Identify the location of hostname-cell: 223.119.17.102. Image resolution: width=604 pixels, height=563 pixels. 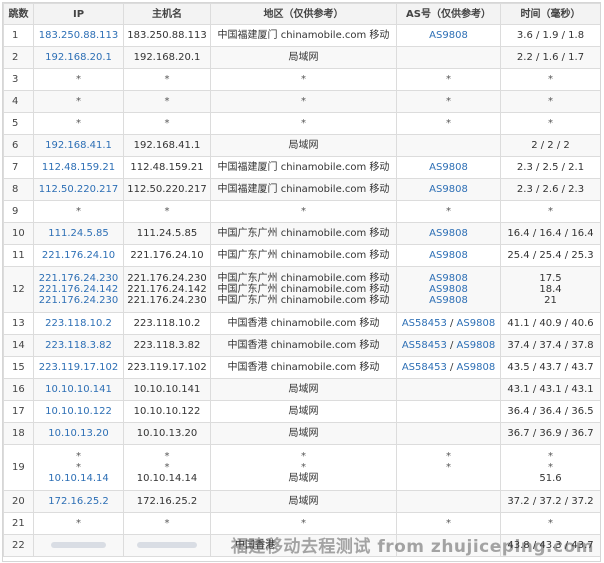
(167, 367).